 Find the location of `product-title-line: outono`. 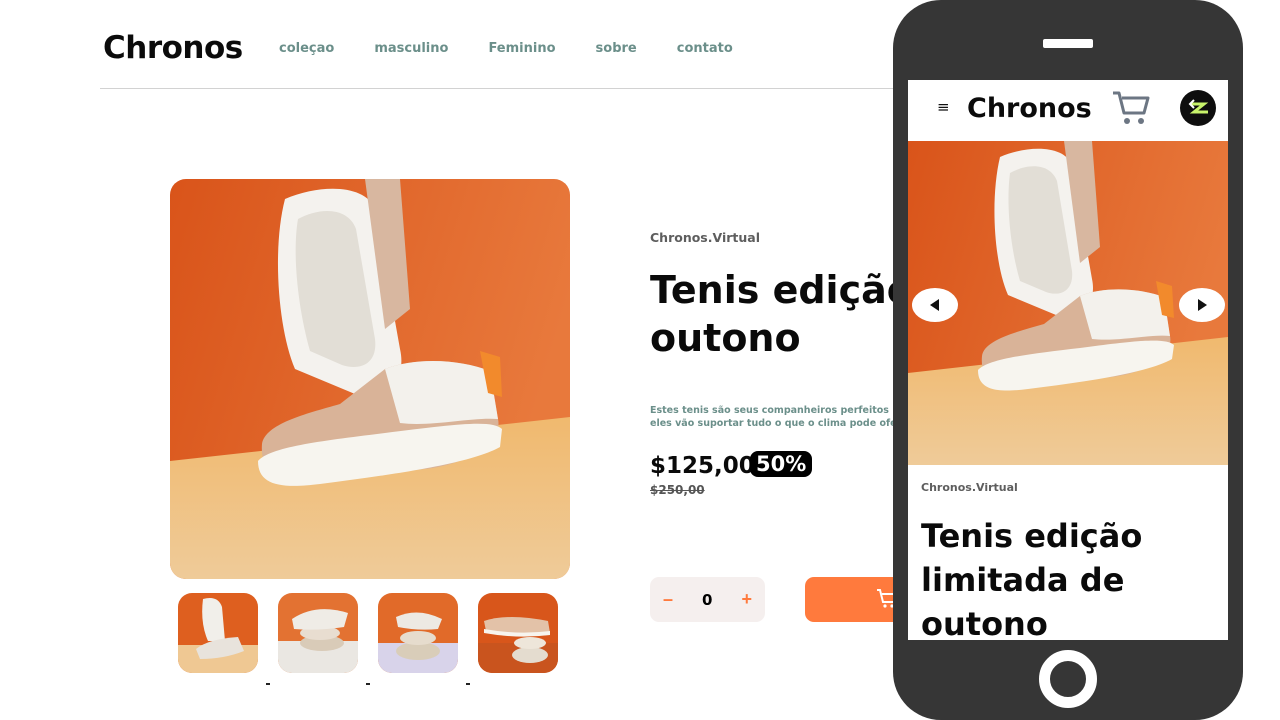

product-title-line: outono is located at coordinates (725, 338).